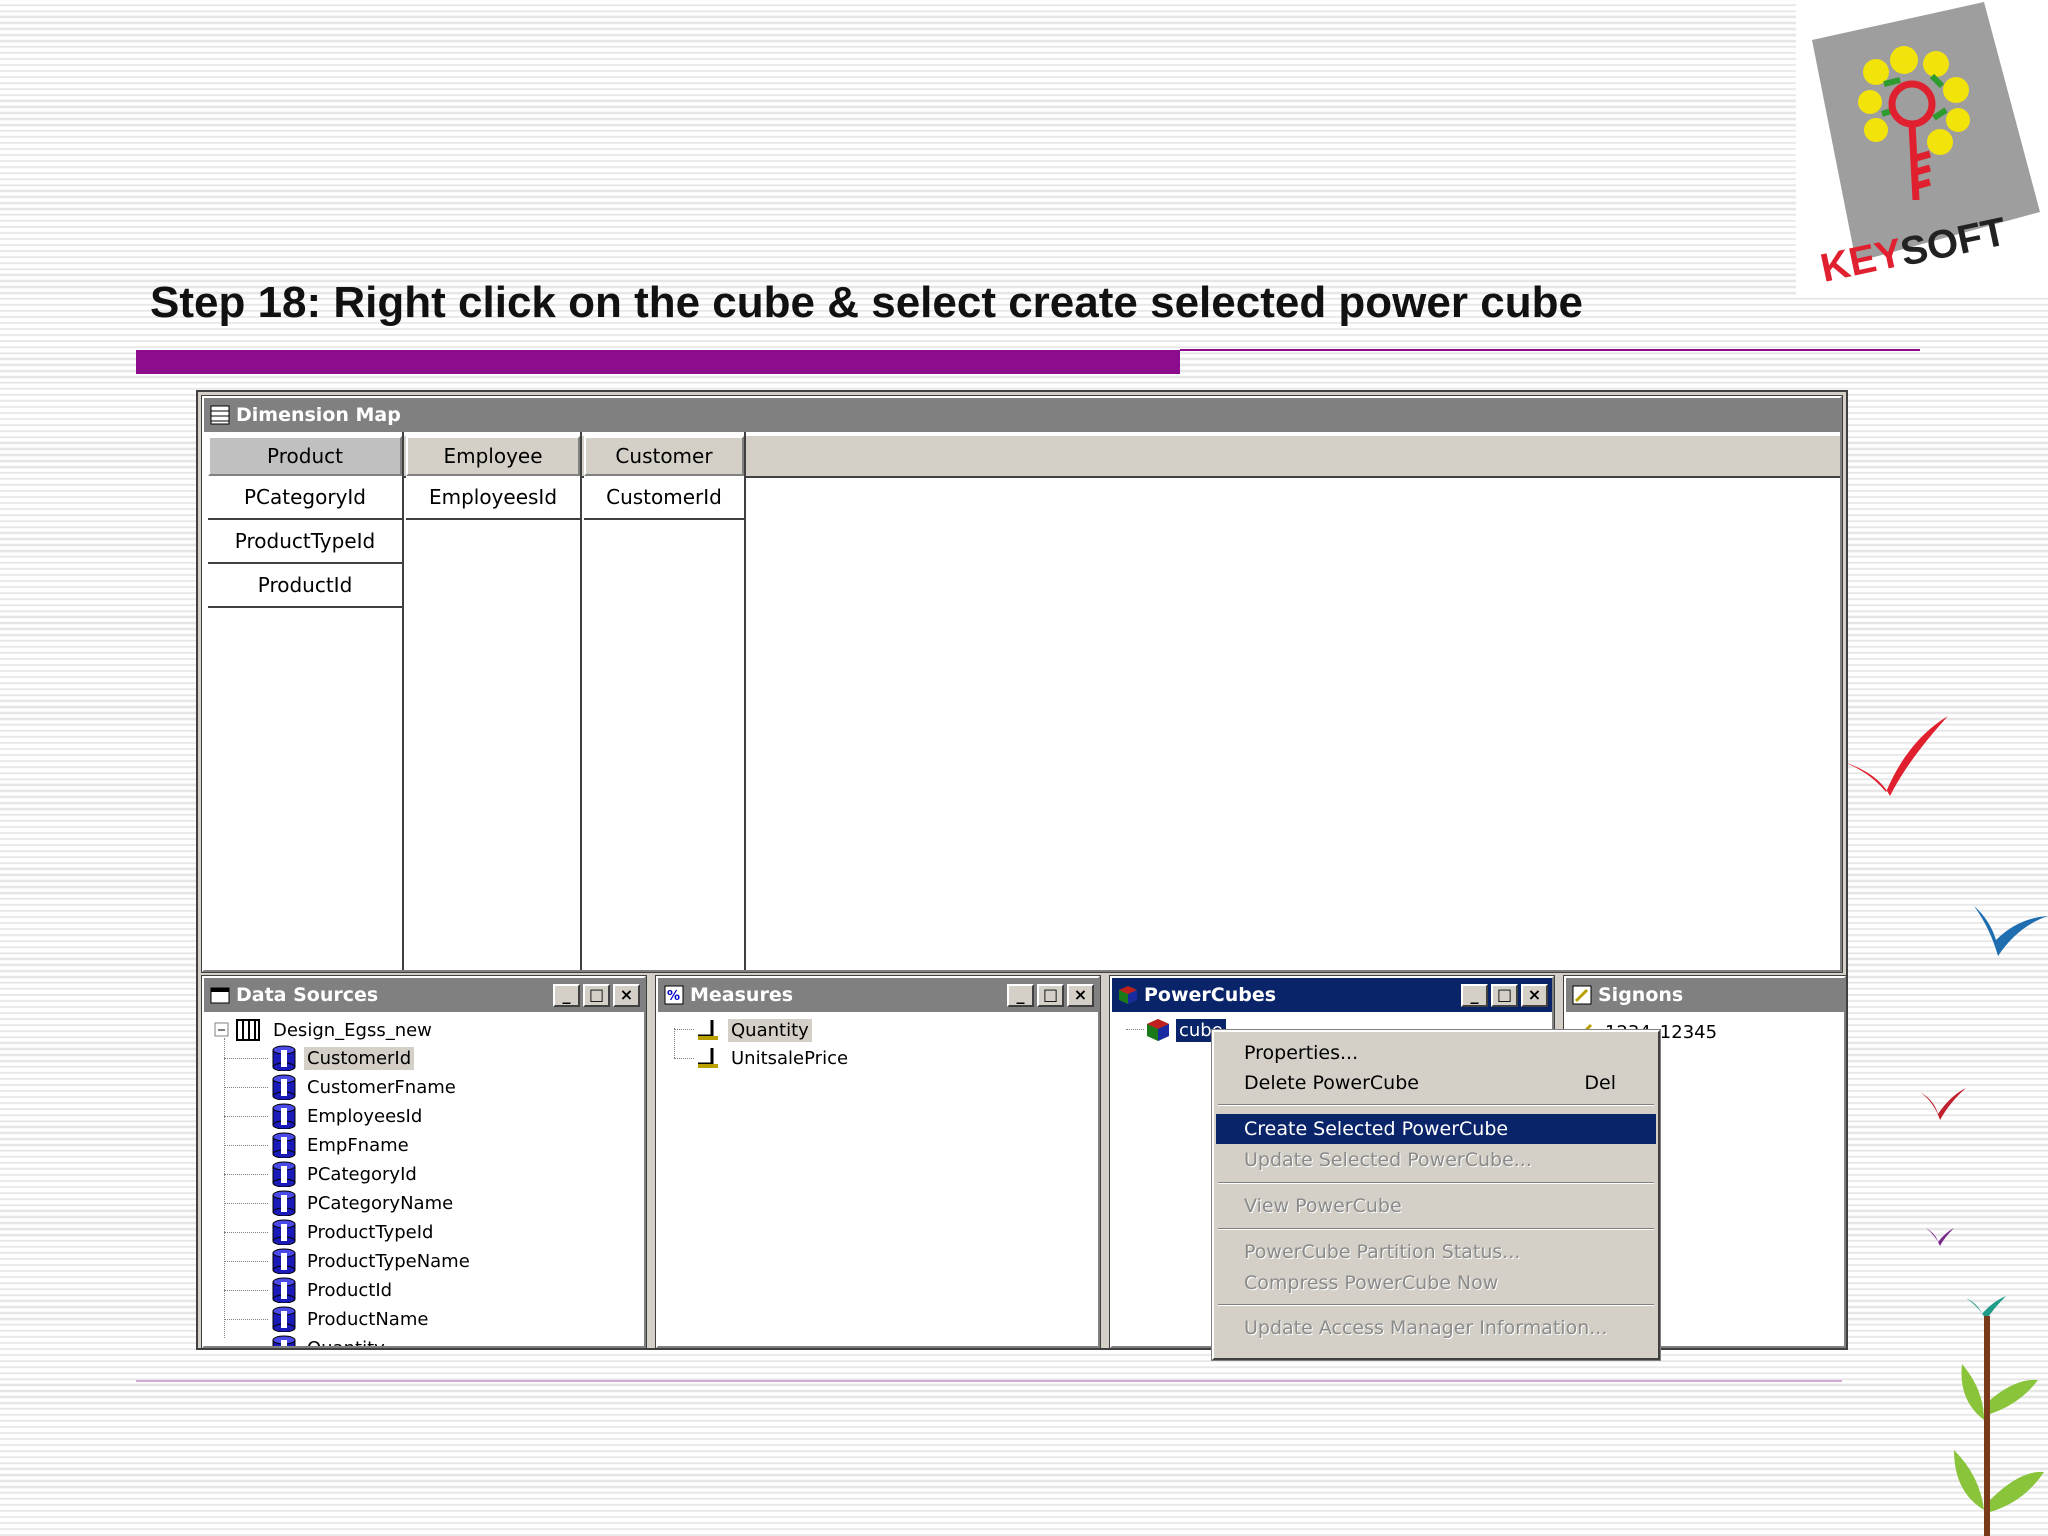 This screenshot has height=1536, width=2048. Describe the element at coordinates (1022, 415) in the screenshot. I see `dimension-map-titlebar: Dimension Map` at that location.